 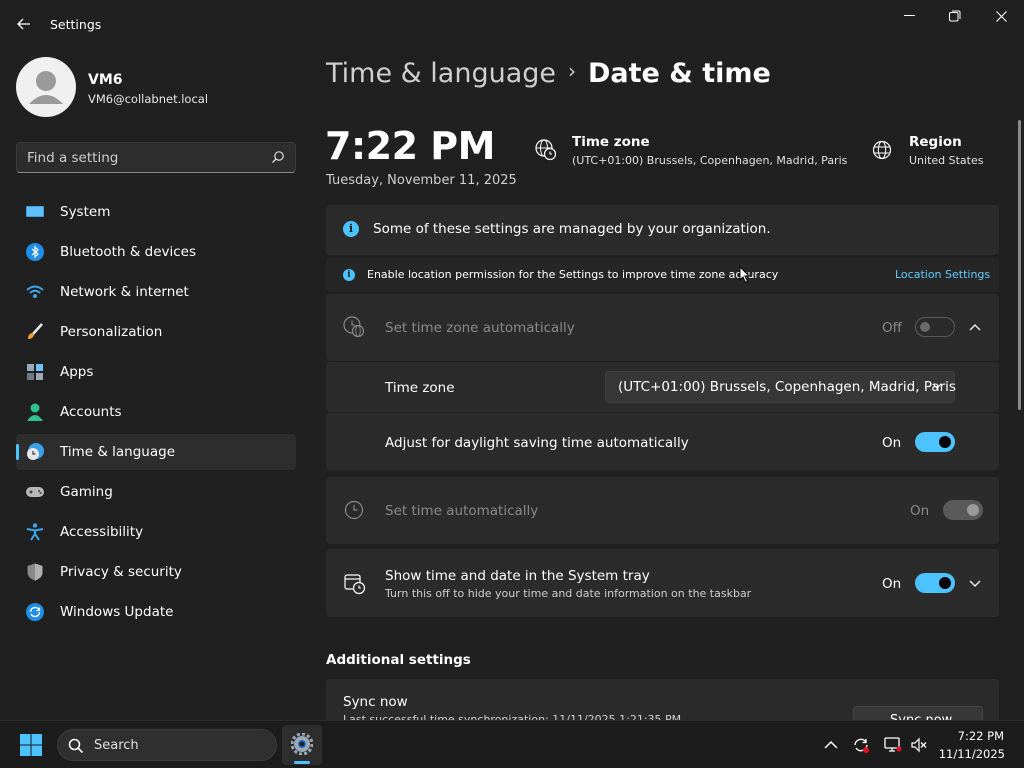 What do you see at coordinates (111, 332) in the screenshot?
I see `sidebar-item-label: Personalization` at bounding box center [111, 332].